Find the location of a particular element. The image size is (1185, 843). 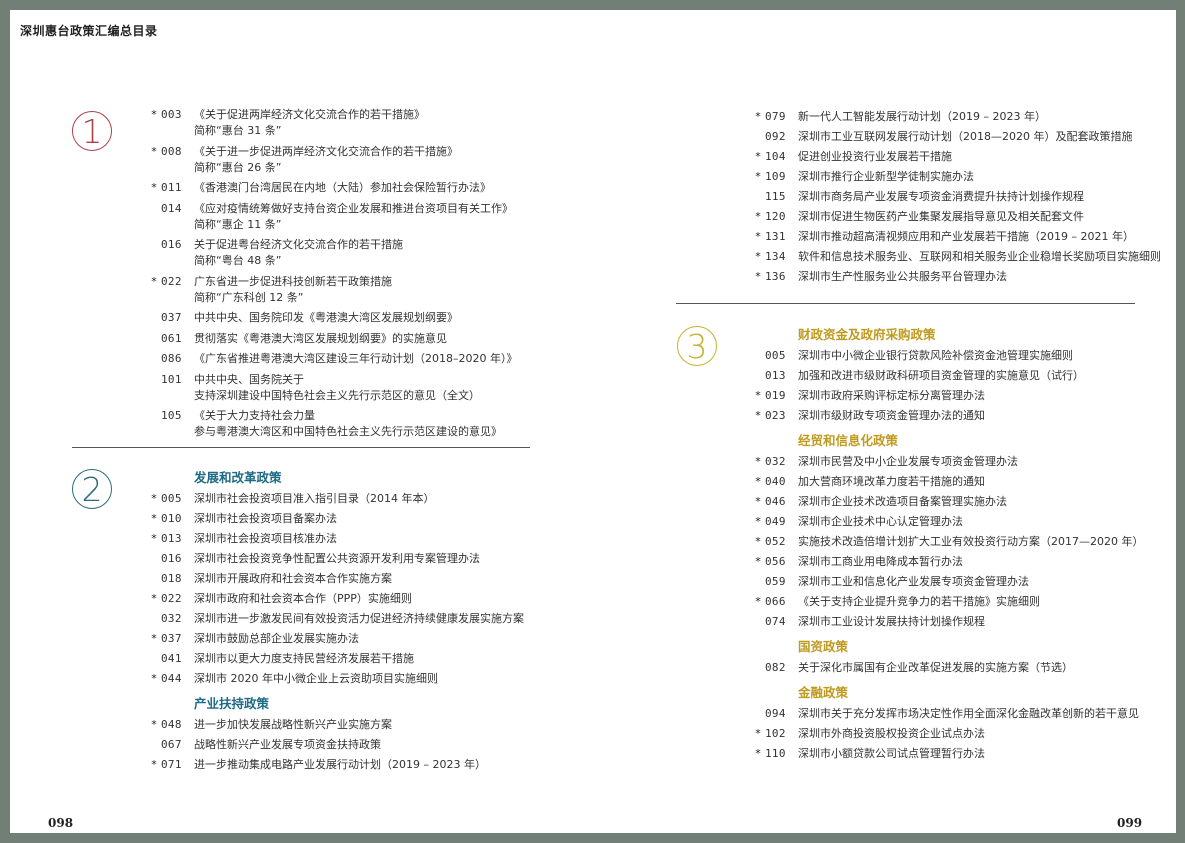

toc-entry: * 136 深圳市生产性服务业公共服务平台管理办法 is located at coordinates (963, 277).